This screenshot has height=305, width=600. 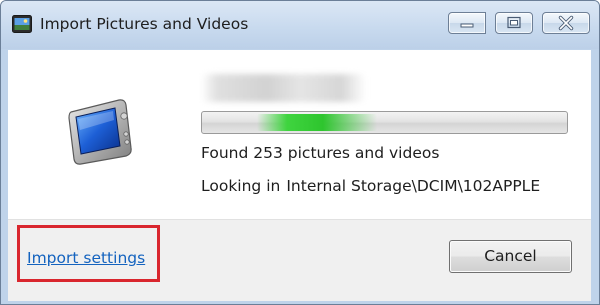 What do you see at coordinates (22, 24) in the screenshot?
I see `import-photos-icon` at bounding box center [22, 24].